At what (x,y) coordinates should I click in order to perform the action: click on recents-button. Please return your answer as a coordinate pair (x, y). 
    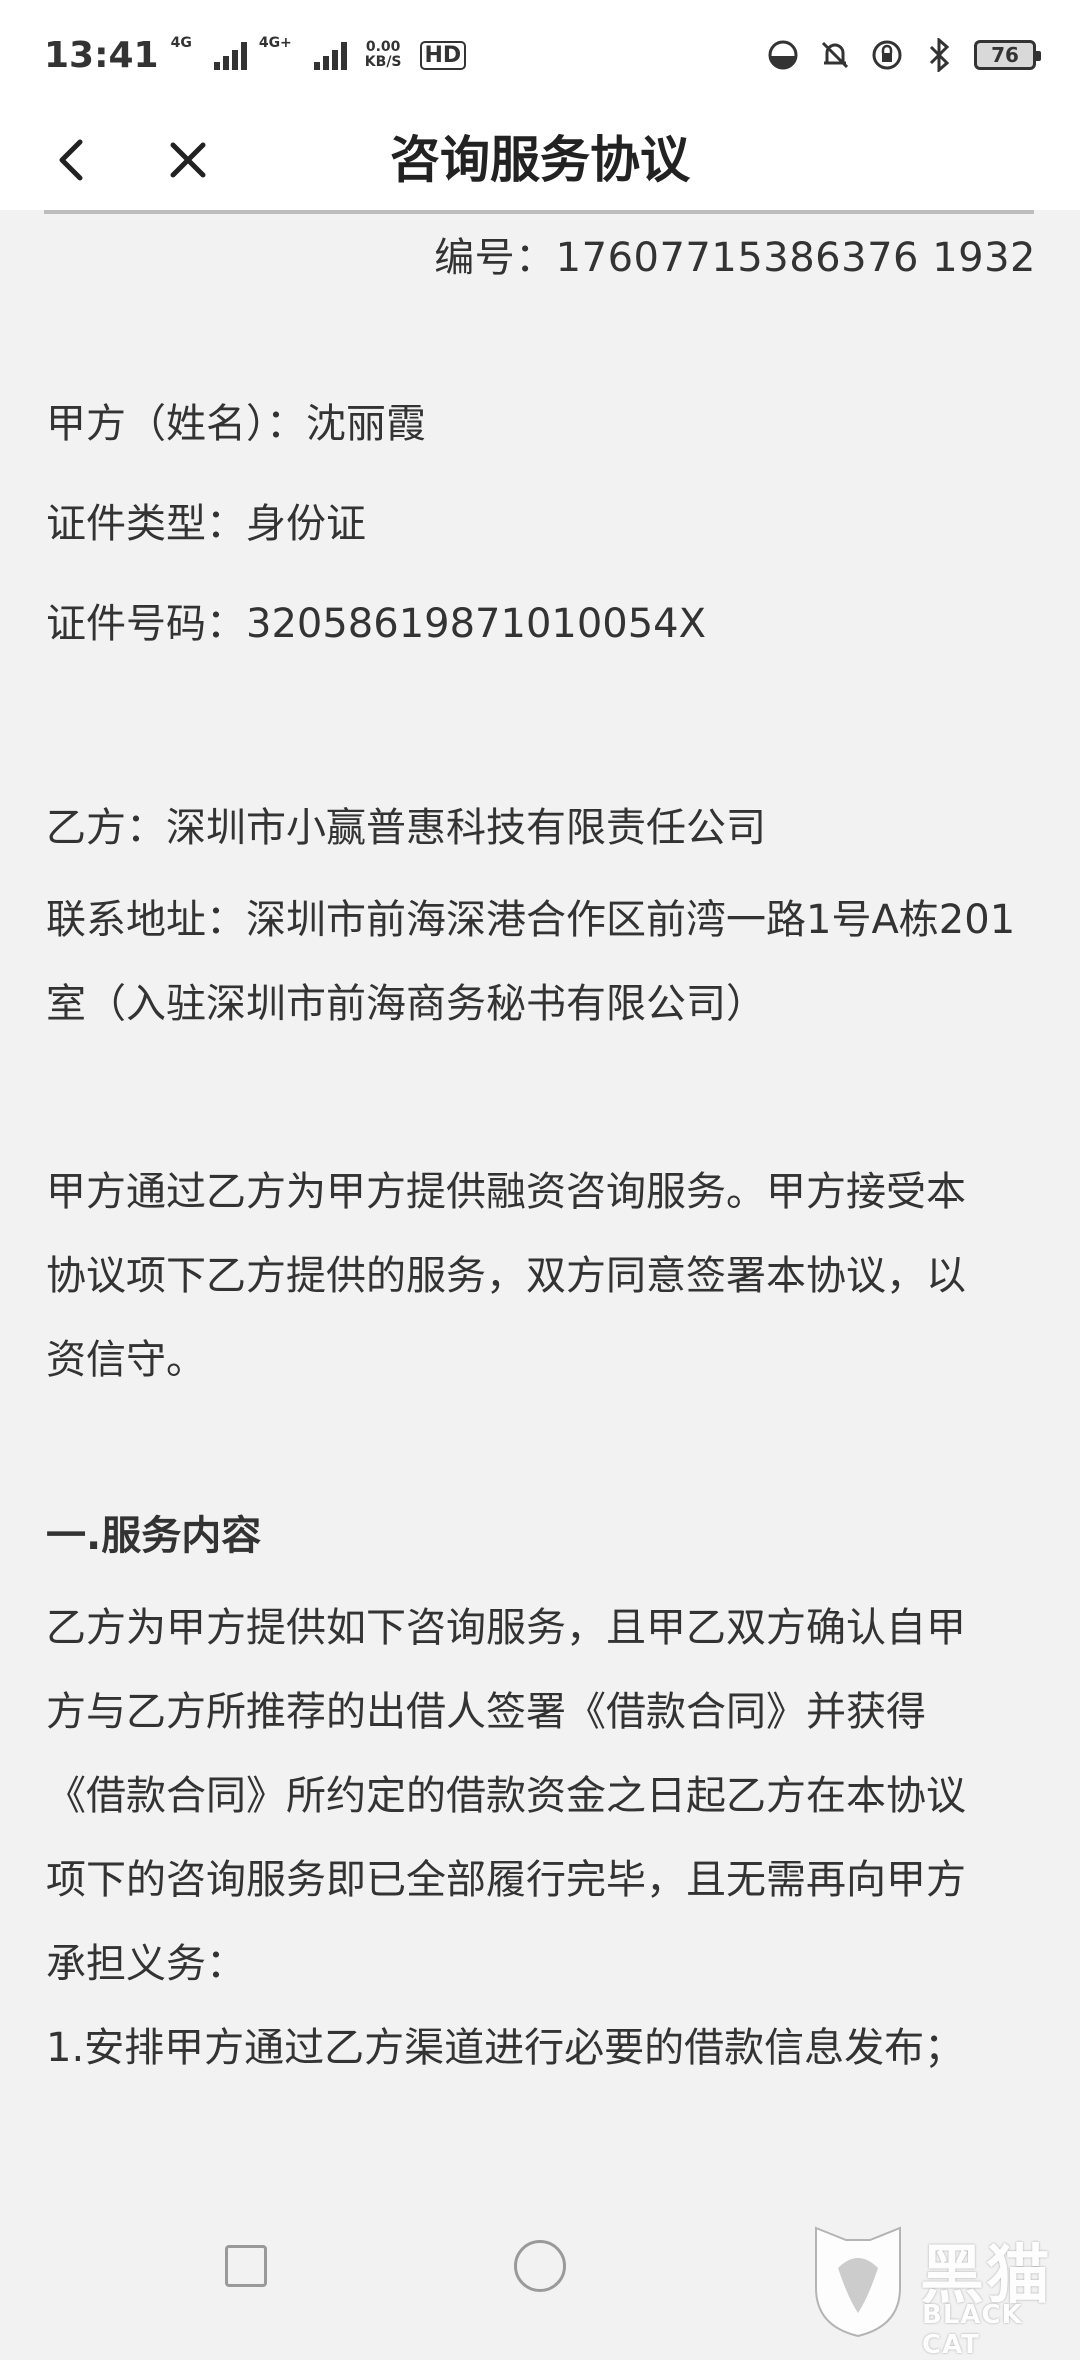
    Looking at the image, I should click on (246, 2266).